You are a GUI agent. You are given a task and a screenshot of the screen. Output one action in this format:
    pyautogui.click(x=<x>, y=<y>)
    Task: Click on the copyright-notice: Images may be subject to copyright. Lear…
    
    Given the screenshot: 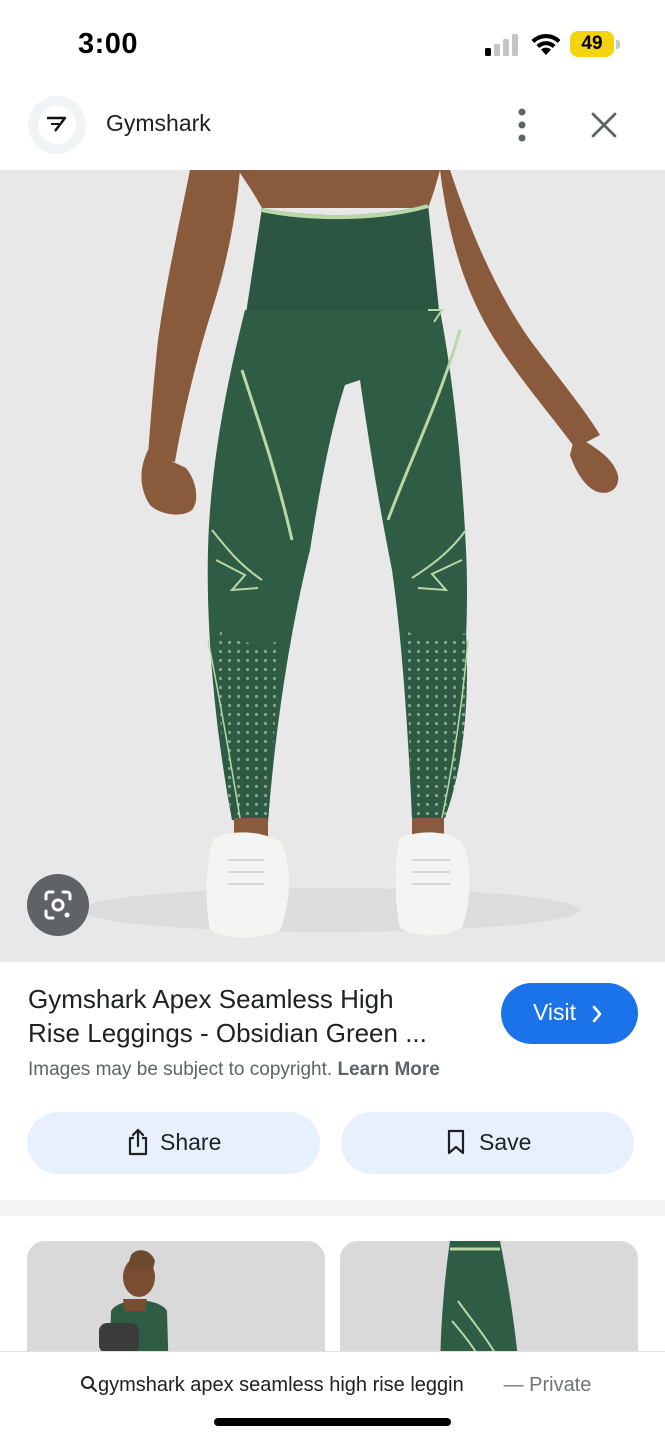 What is the action you would take?
    pyautogui.click(x=234, y=1070)
    